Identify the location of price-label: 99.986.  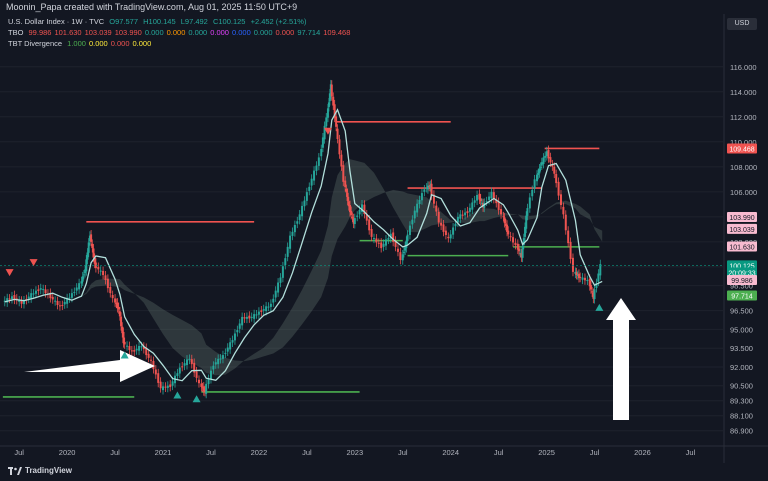
(742, 281).